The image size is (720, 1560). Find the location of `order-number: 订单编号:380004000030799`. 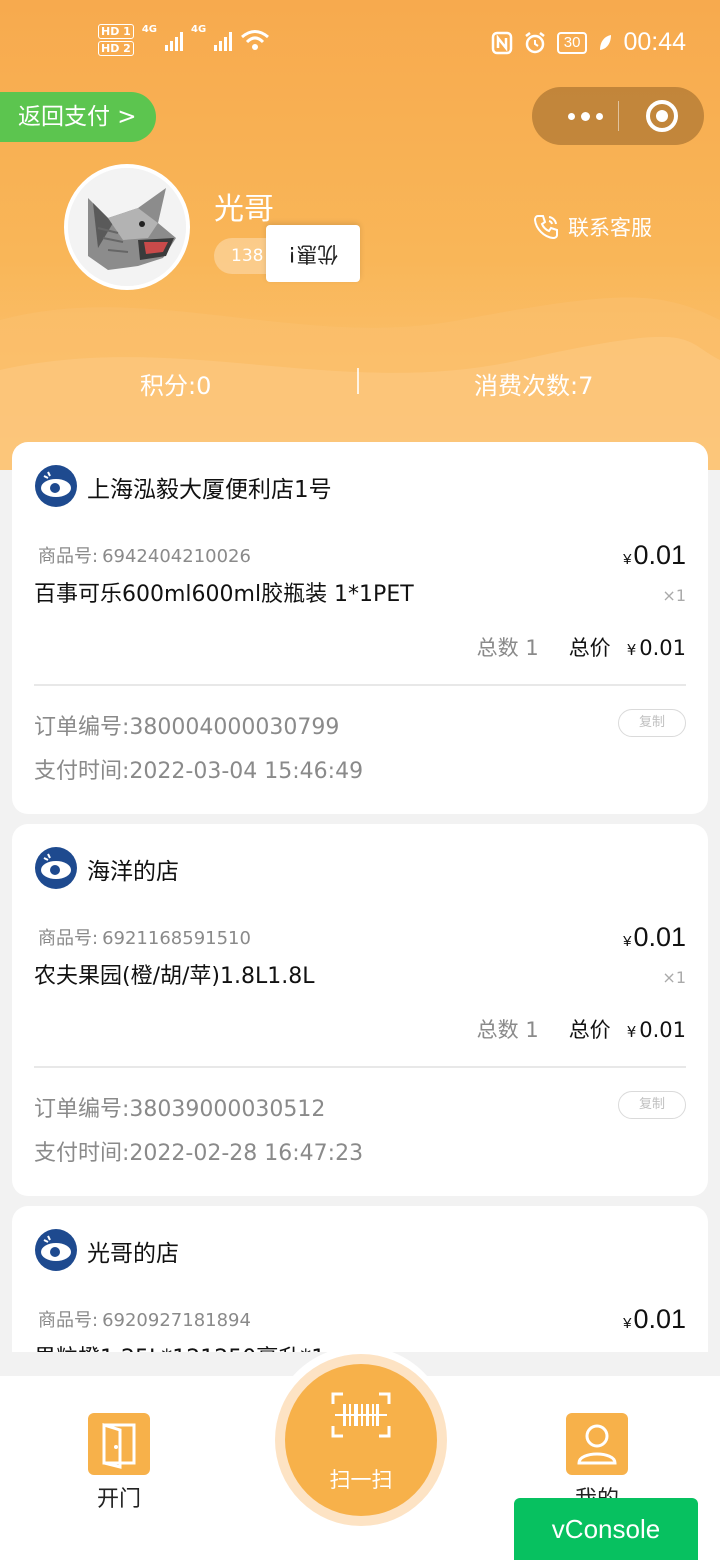

order-number: 订单编号:380004000030799 is located at coordinates (186, 725).